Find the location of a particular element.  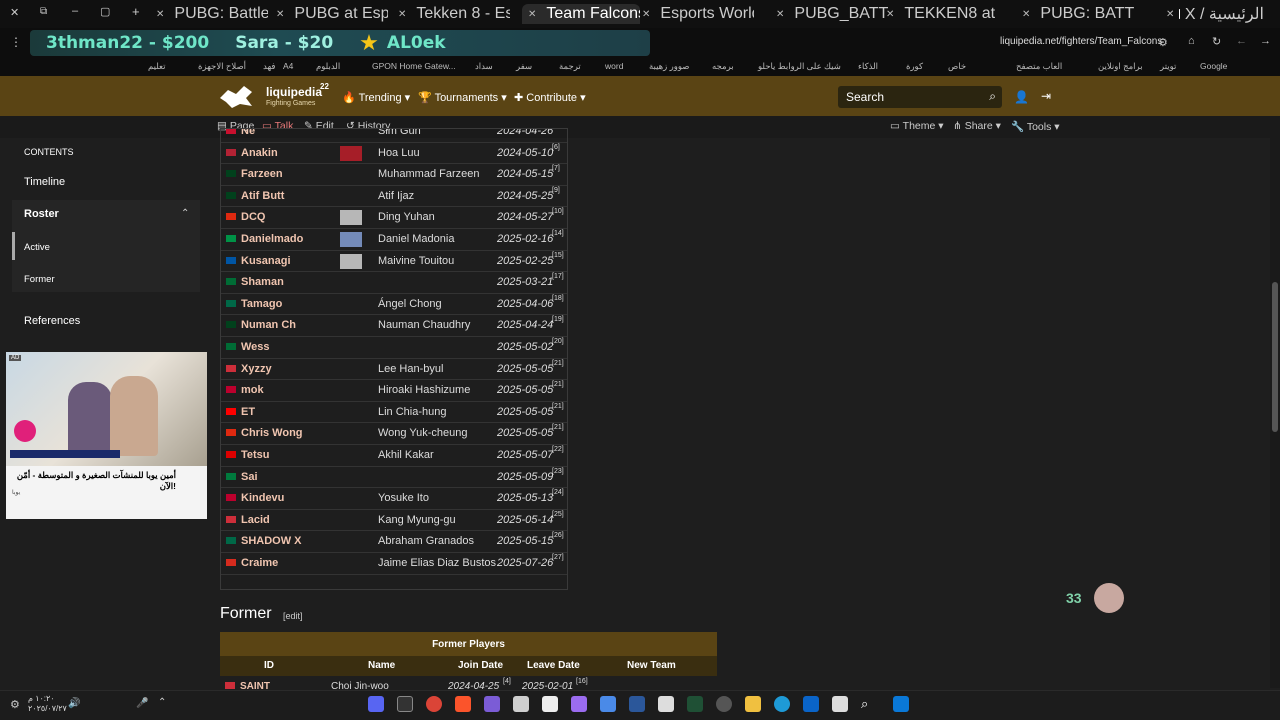

bookmark-item: Google is located at coordinates (1213, 66).